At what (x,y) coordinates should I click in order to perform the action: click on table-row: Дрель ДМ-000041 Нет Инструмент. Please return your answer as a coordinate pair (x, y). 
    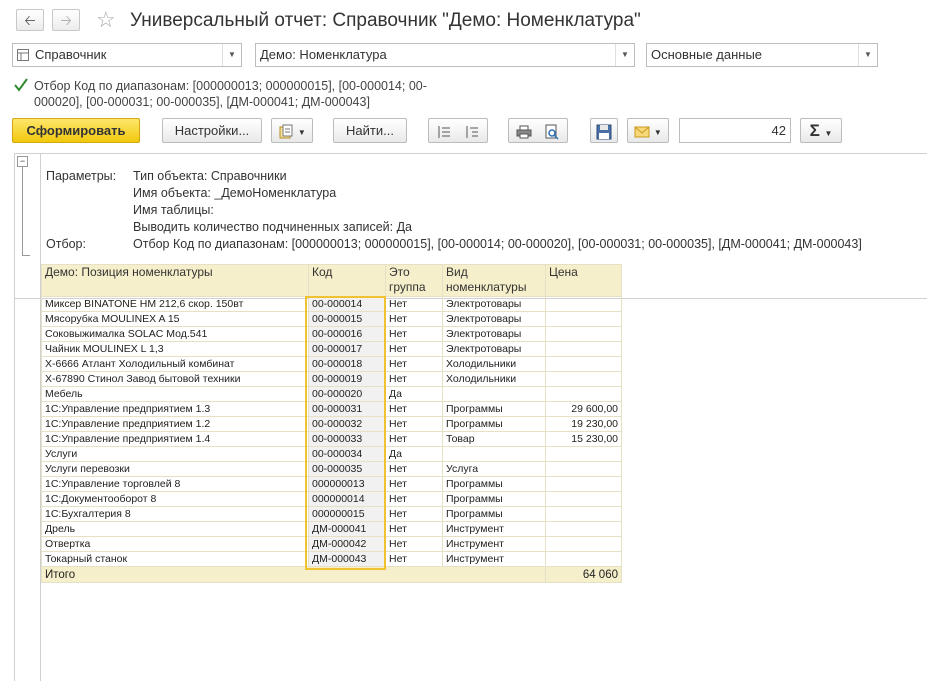
    Looking at the image, I should click on (331, 529).